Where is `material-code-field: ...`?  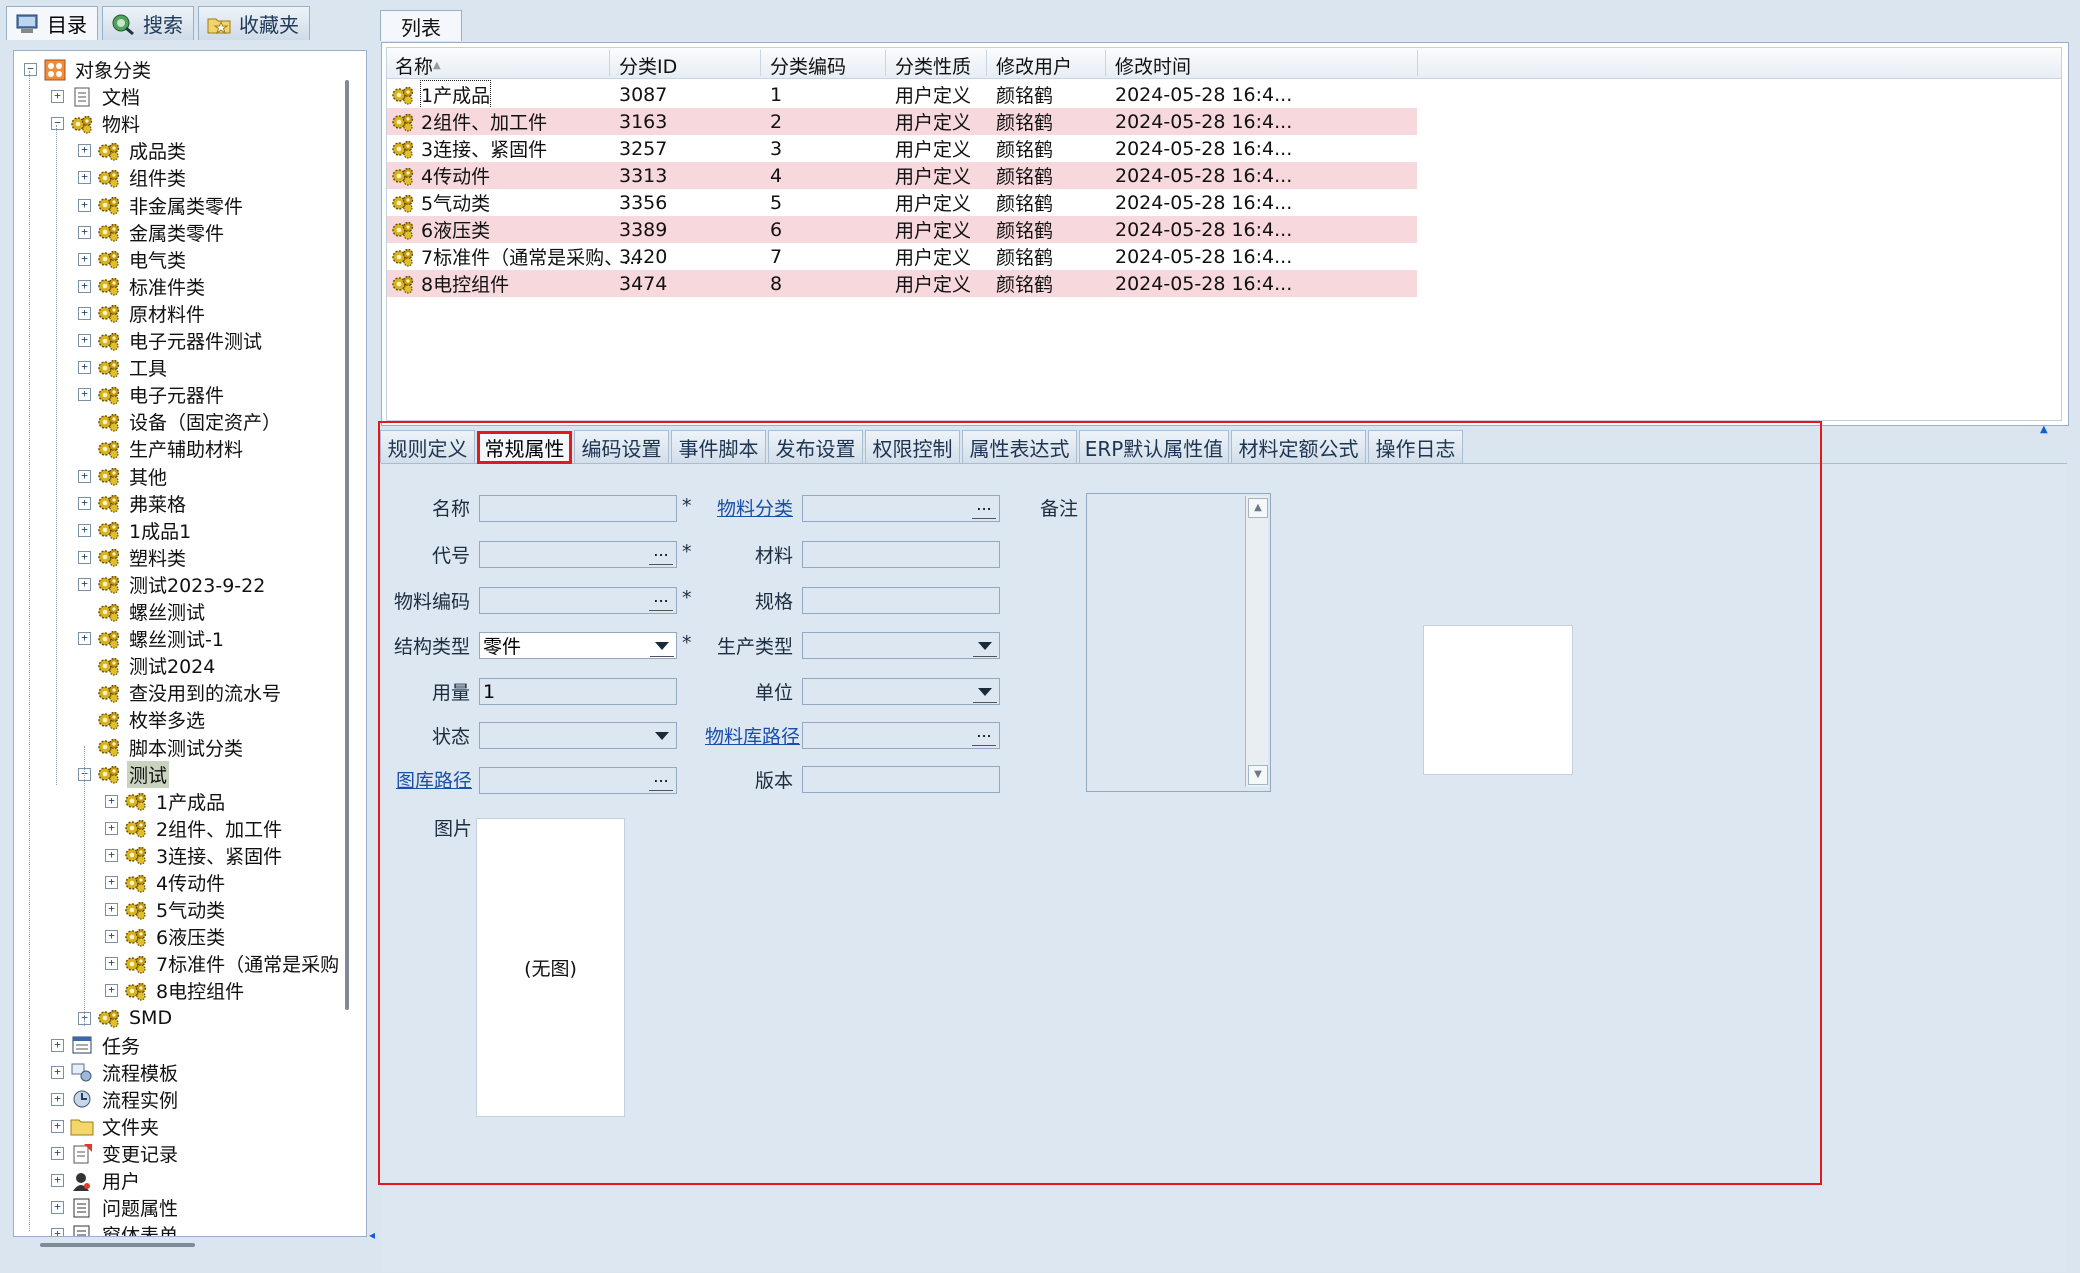 material-code-field: ... is located at coordinates (578, 600).